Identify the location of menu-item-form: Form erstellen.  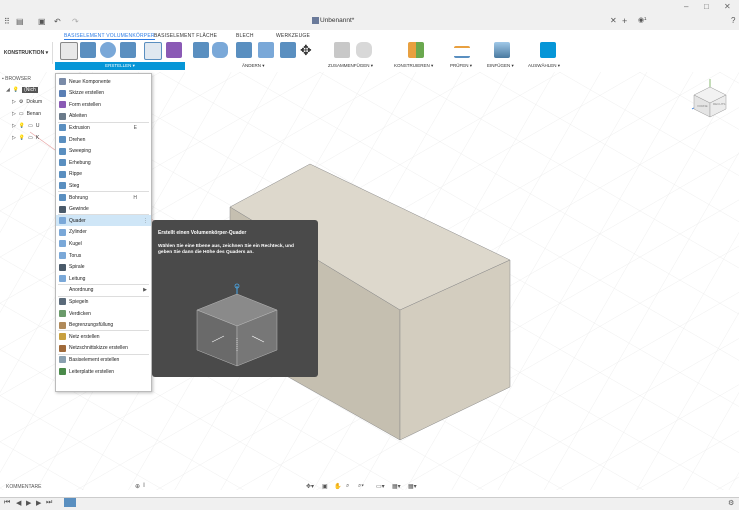
(103, 104).